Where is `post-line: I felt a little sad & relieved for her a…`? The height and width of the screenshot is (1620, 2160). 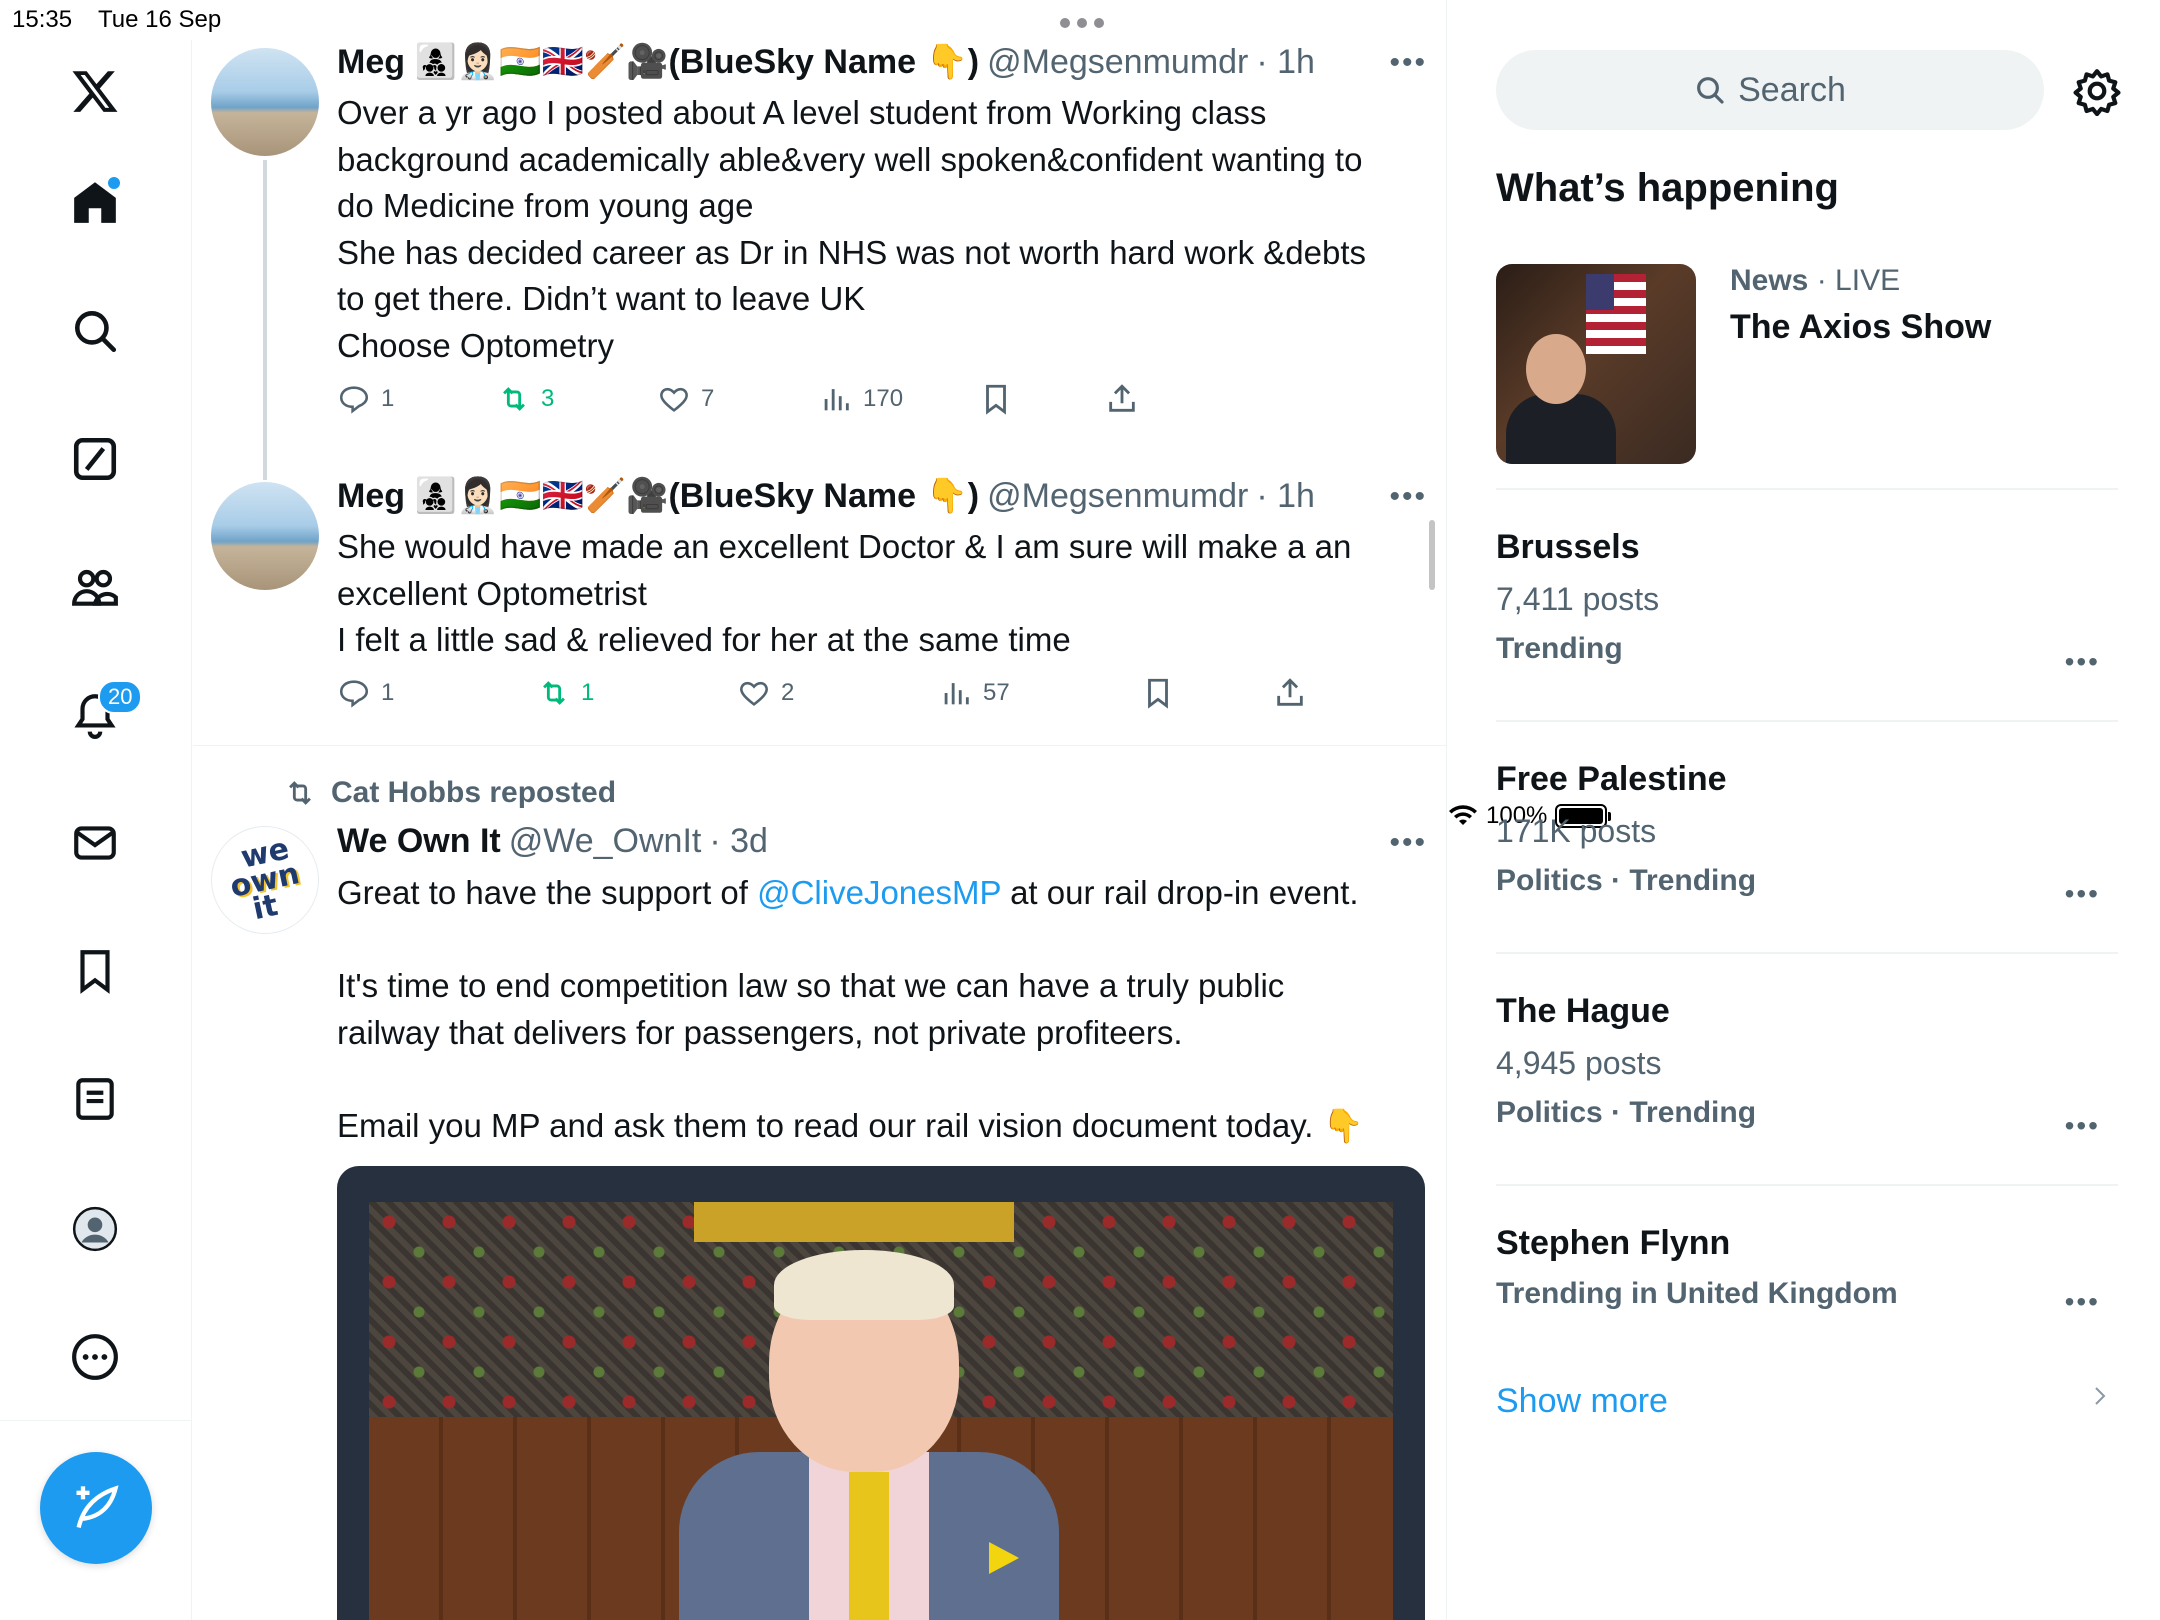
post-line: I felt a little sad & relieved for her a… is located at coordinates (704, 639).